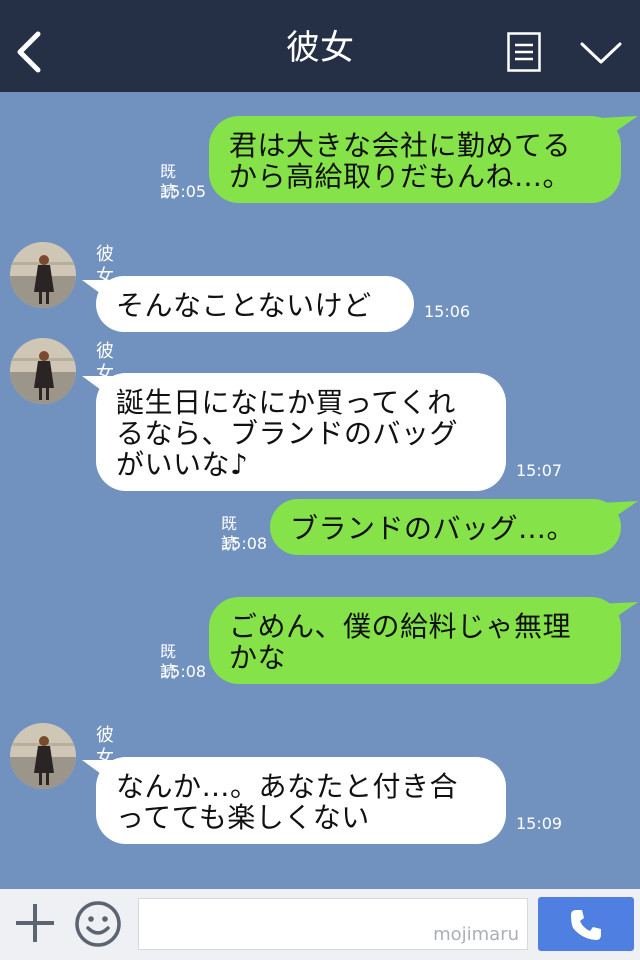 The width and height of the screenshot is (640, 960). What do you see at coordinates (286, 402) in the screenshot?
I see `message-line: 誕生日になにか買ってくれ` at bounding box center [286, 402].